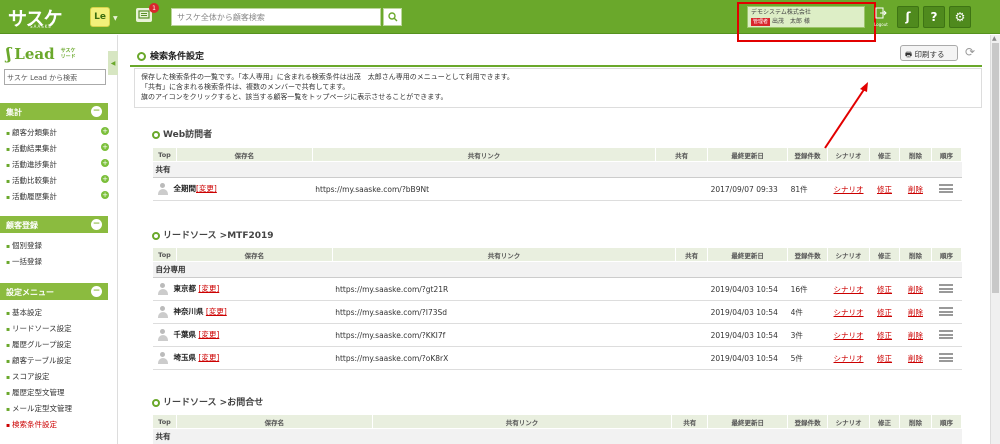 This screenshot has height=444, width=1000. Describe the element at coordinates (972, 52) in the screenshot. I see `refresh-icon: ⟳` at that location.